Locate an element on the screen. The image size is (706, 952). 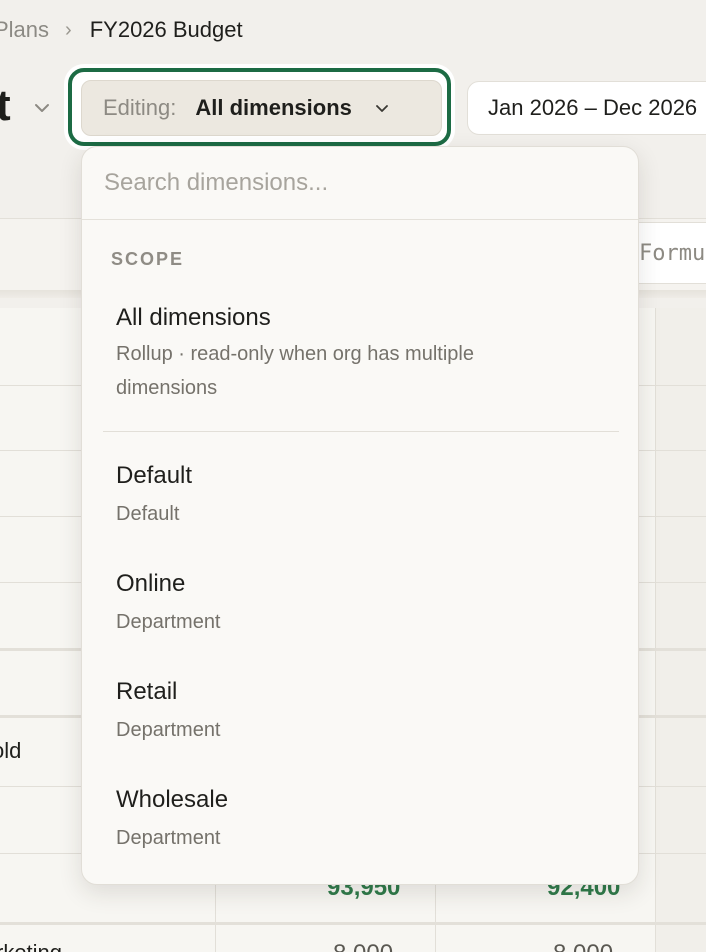
editing-value: All dimensions is located at coordinates (273, 107).